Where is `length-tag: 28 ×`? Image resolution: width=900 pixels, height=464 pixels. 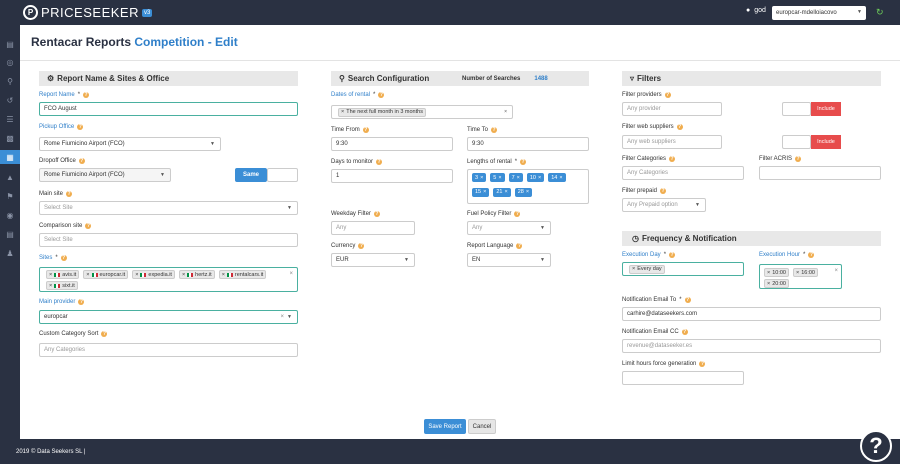 length-tag: 28 × is located at coordinates (523, 192).